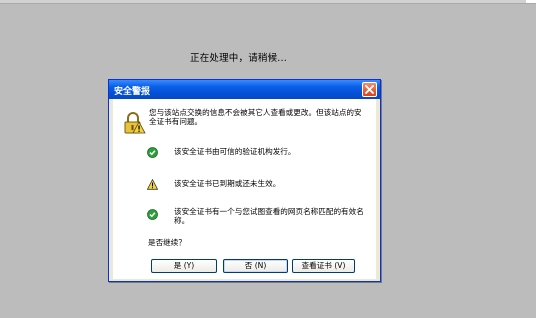 The height and width of the screenshot is (318, 536). What do you see at coordinates (244, 89) in the screenshot?
I see `dialog-titlebar: 安全警报` at bounding box center [244, 89].